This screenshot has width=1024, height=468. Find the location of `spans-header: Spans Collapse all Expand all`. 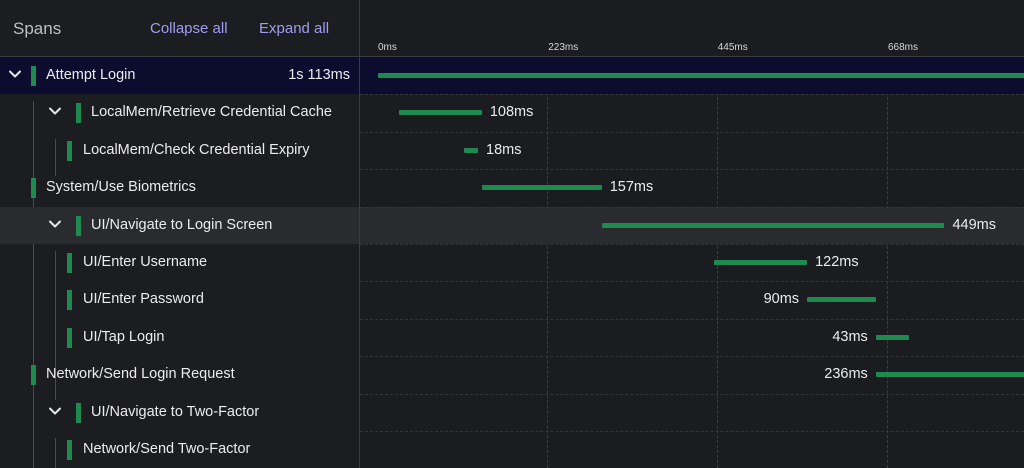

spans-header: Spans Collapse all Expand all is located at coordinates (179, 28).